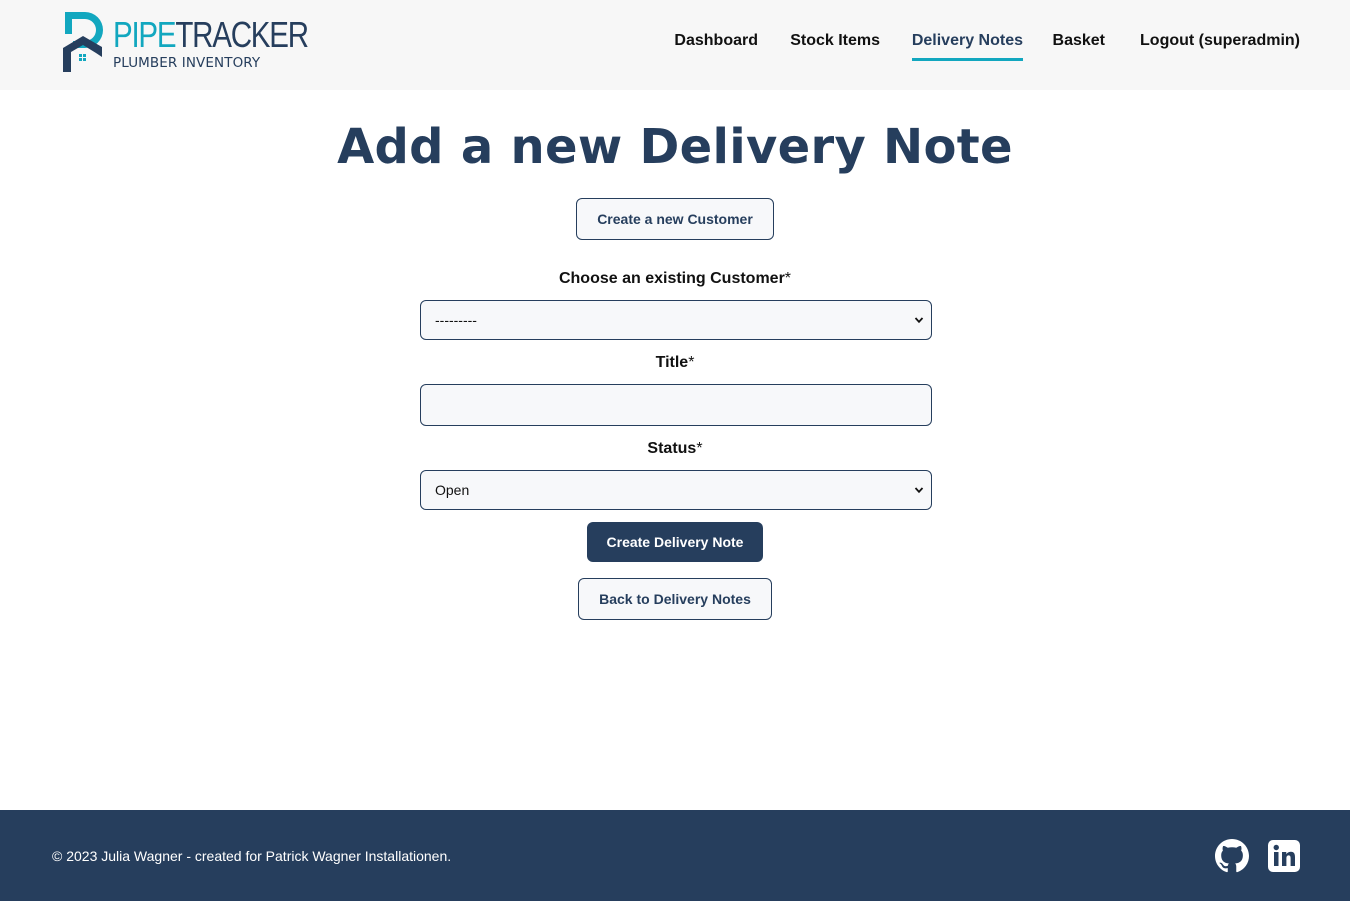 The image size is (1350, 901). What do you see at coordinates (675, 147) in the screenshot?
I see `page-title: Add a new Delivery Note` at bounding box center [675, 147].